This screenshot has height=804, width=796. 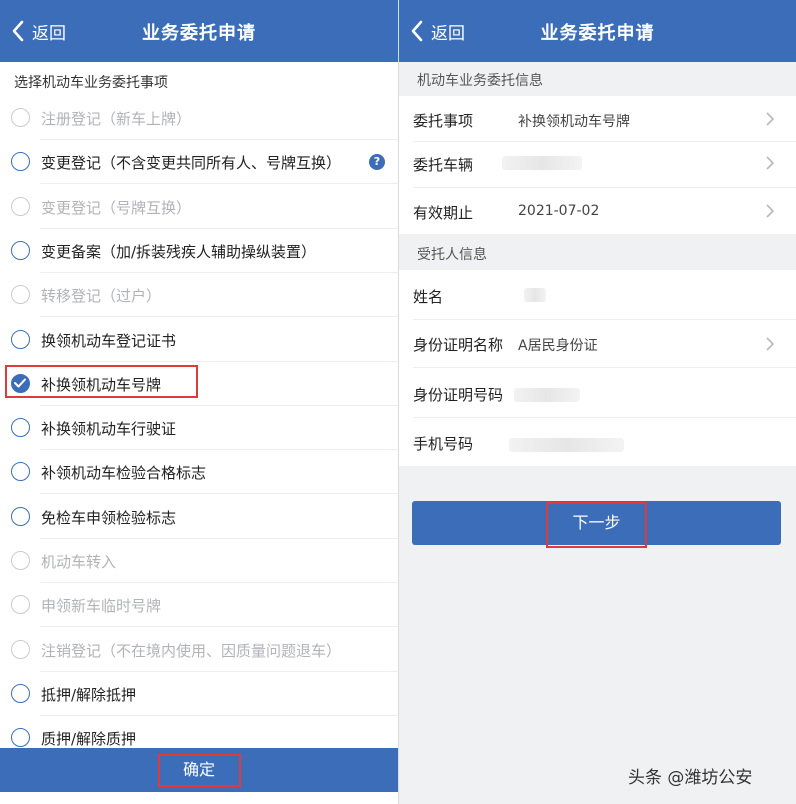 I want to click on row-key: 手机号码, so click(x=443, y=444).